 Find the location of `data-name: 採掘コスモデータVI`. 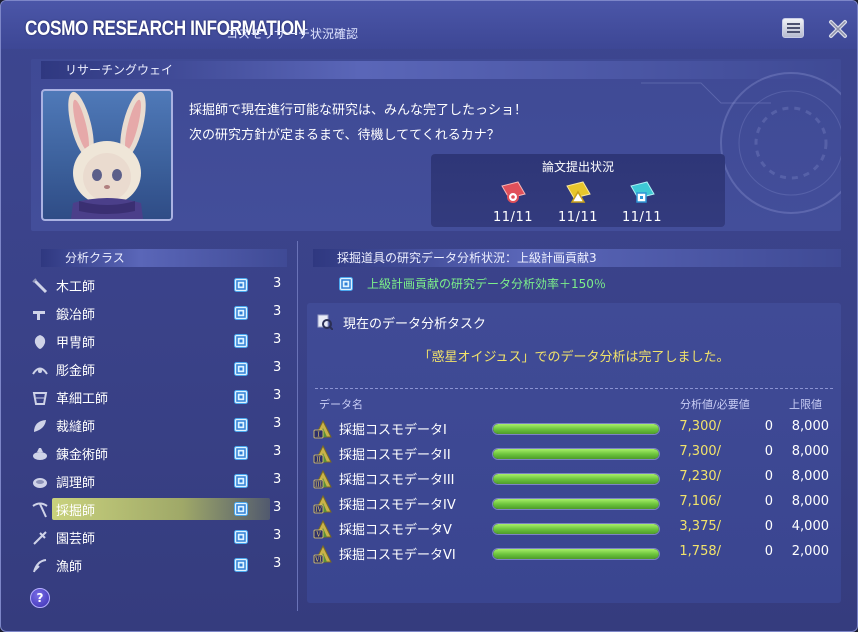

data-name: 採掘コスモデータVI is located at coordinates (397, 555).